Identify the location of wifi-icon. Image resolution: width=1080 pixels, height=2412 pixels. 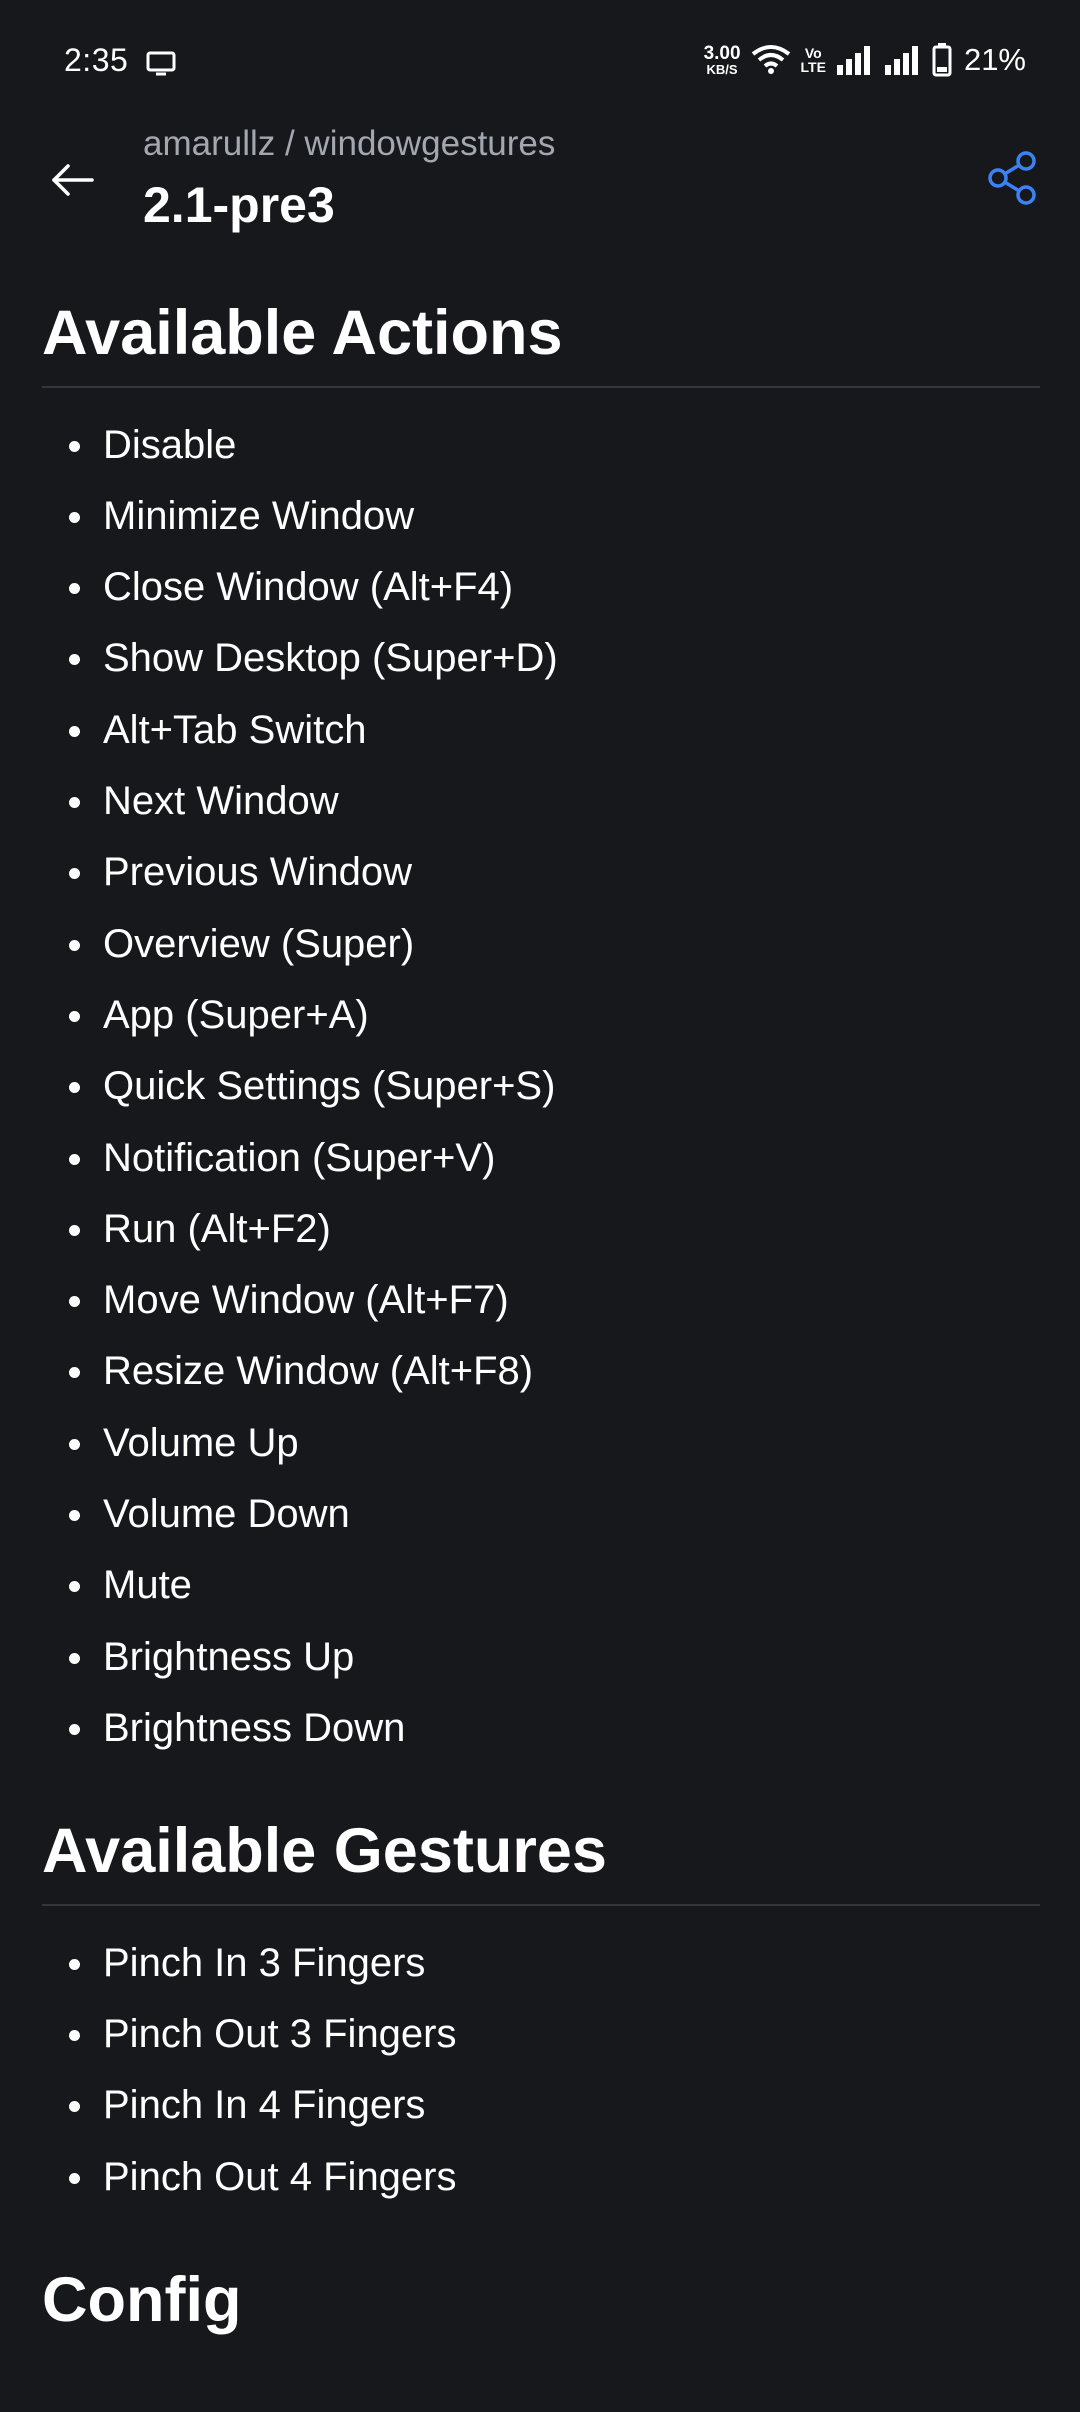
(770, 59).